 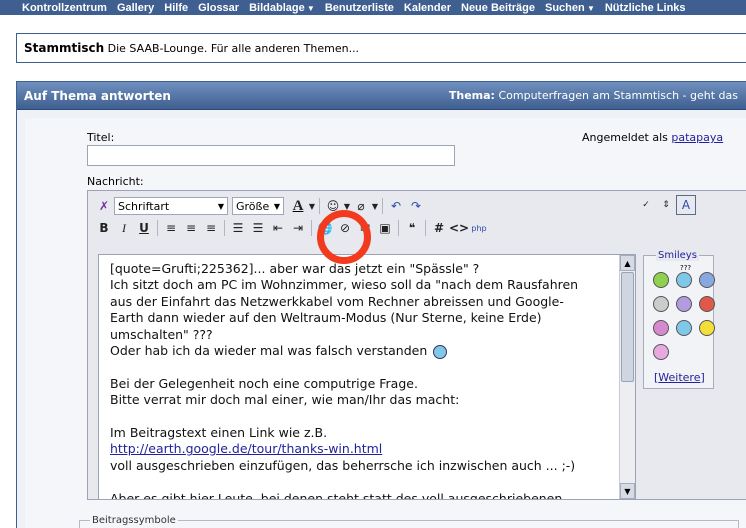 I want to click on redo-icon: ↷, so click(x=416, y=206).